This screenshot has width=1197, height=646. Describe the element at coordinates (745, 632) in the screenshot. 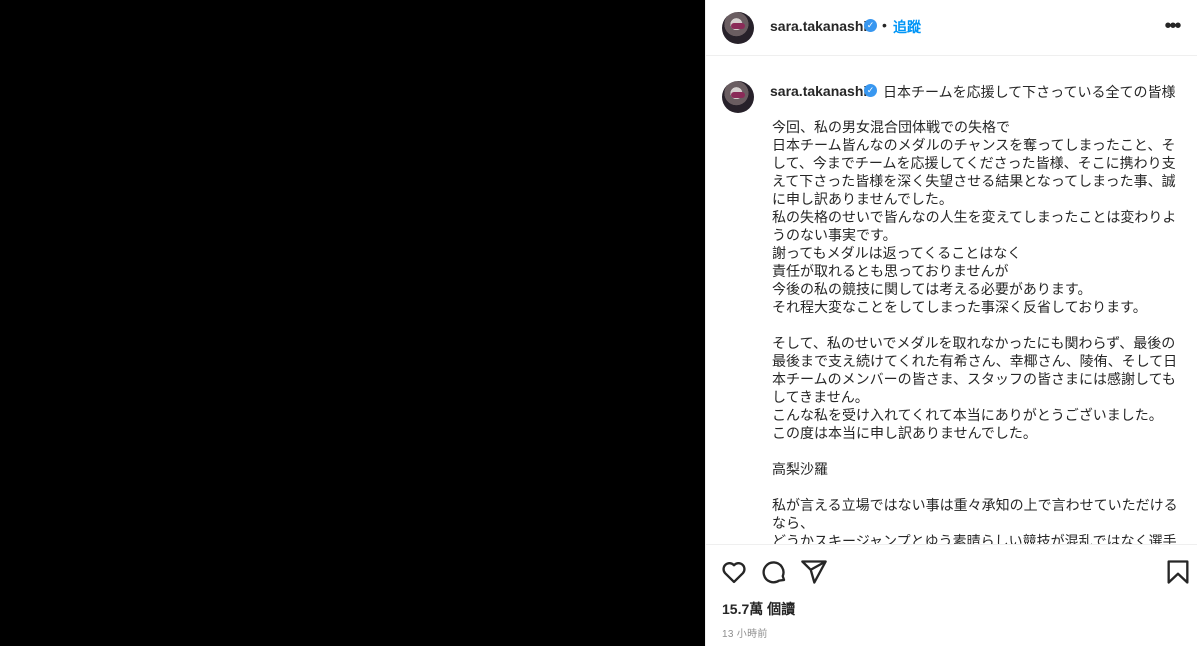

I see `post-timestamp: 13 小時前` at that location.